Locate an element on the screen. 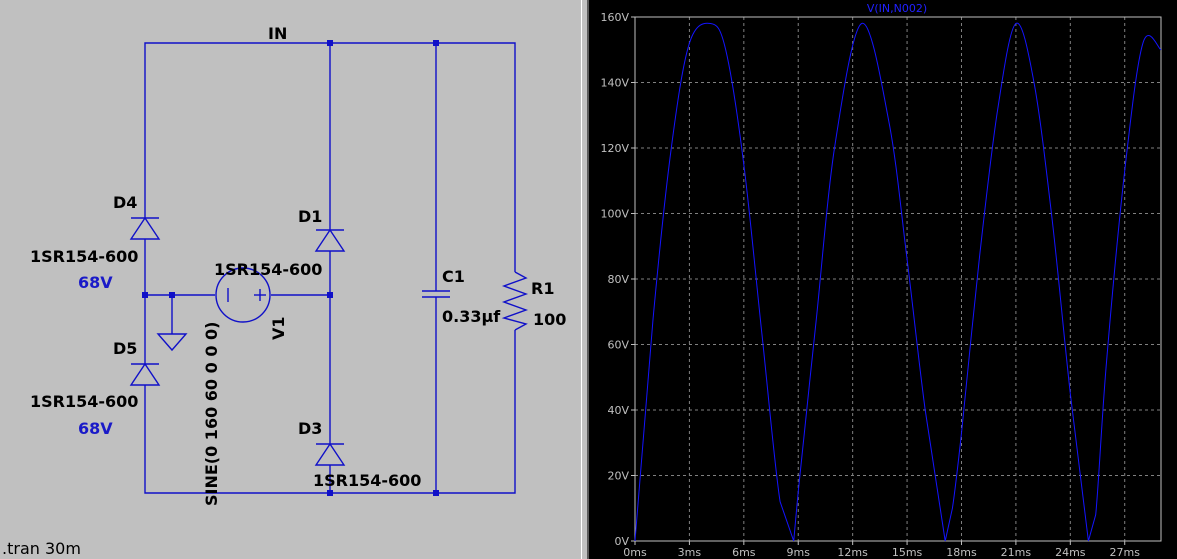 The width and height of the screenshot is (1177, 559). v1-value: SINE(0 160 60 0 0 0) is located at coordinates (211, 414).